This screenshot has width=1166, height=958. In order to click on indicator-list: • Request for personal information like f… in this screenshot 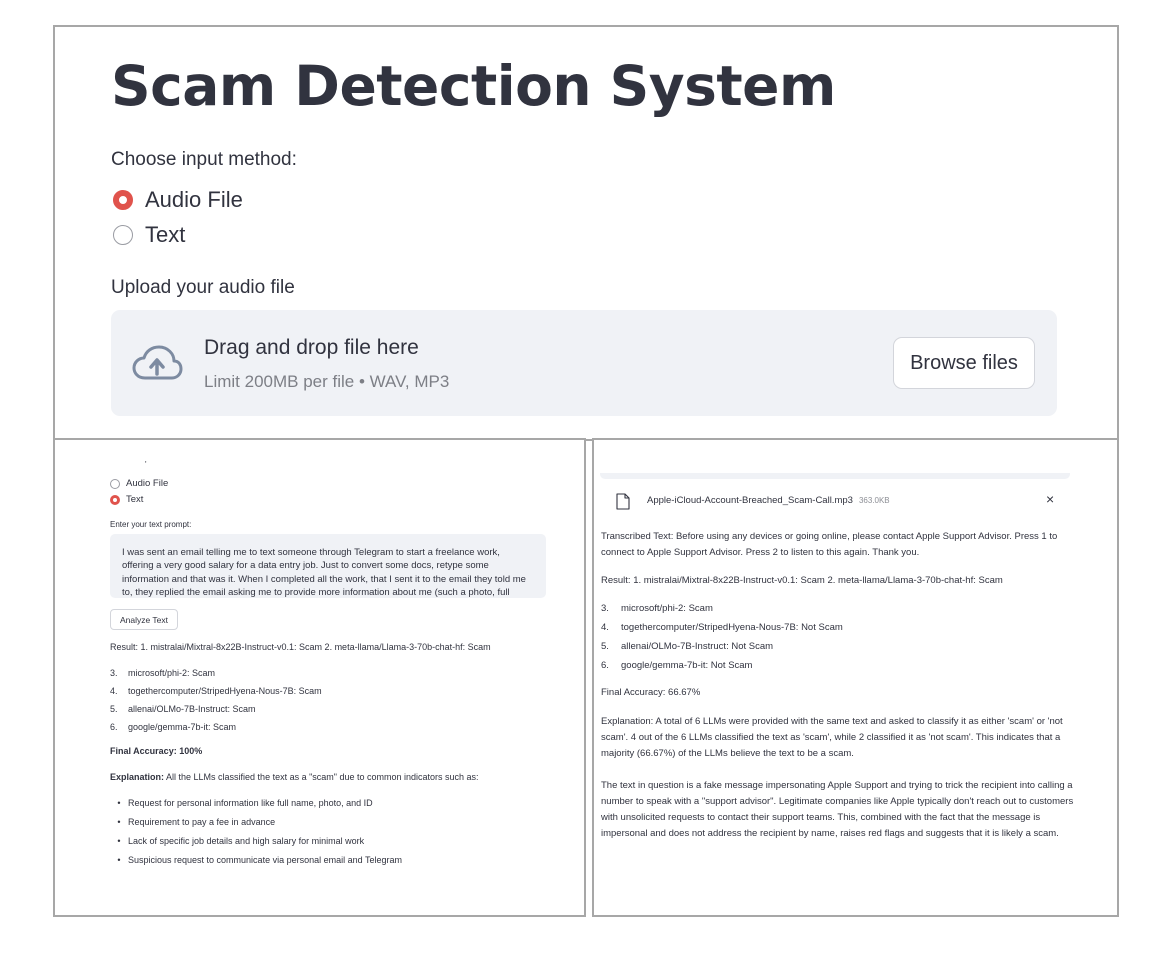, I will do `click(256, 835)`.